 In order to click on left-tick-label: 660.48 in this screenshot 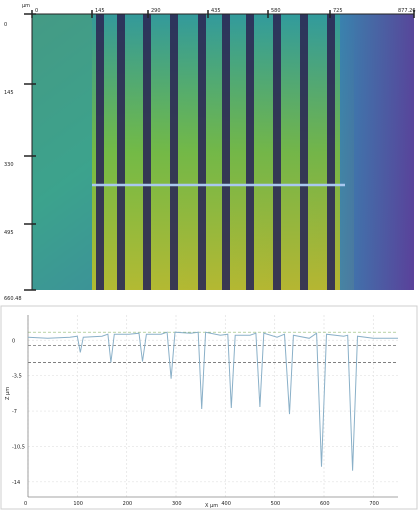, I will do `click(13, 298)`.